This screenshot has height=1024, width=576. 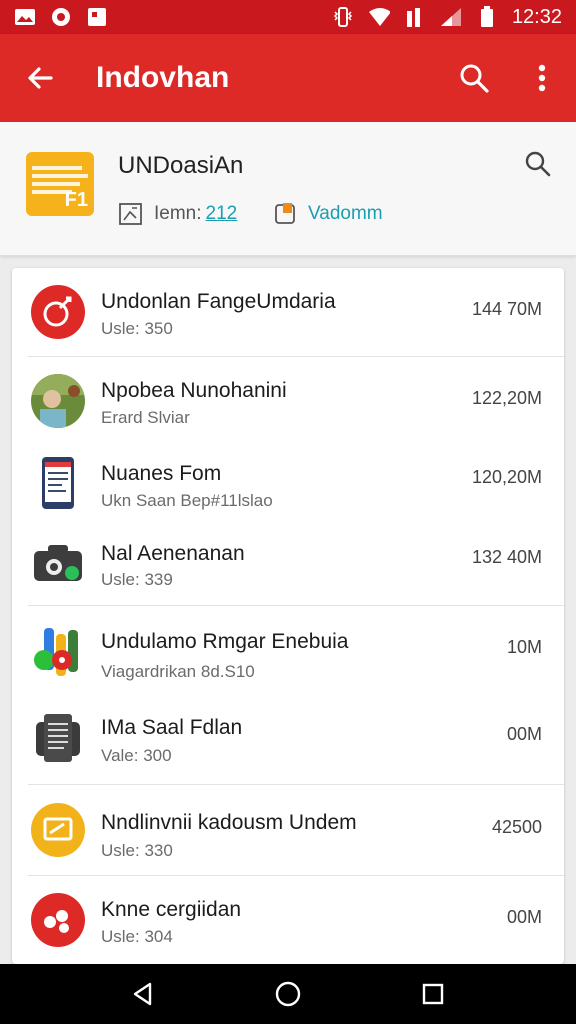 I want to click on phone-document-icon, so click(x=58, y=483).